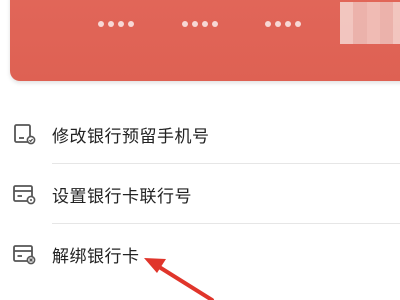 The width and height of the screenshot is (400, 300). Describe the element at coordinates (370, 23) in the screenshot. I see `card-number-mosaic` at that location.